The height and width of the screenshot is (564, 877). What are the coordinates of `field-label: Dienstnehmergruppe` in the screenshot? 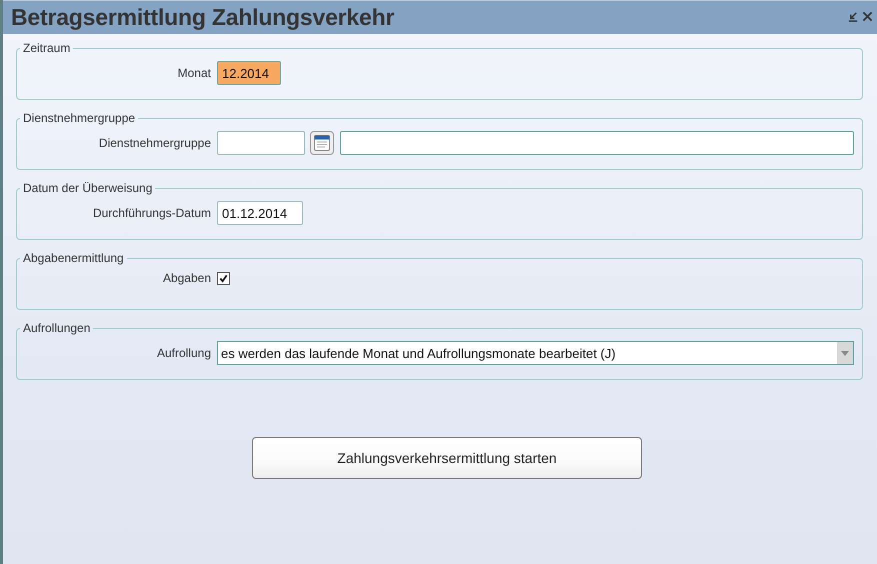 It's located at (154, 143).